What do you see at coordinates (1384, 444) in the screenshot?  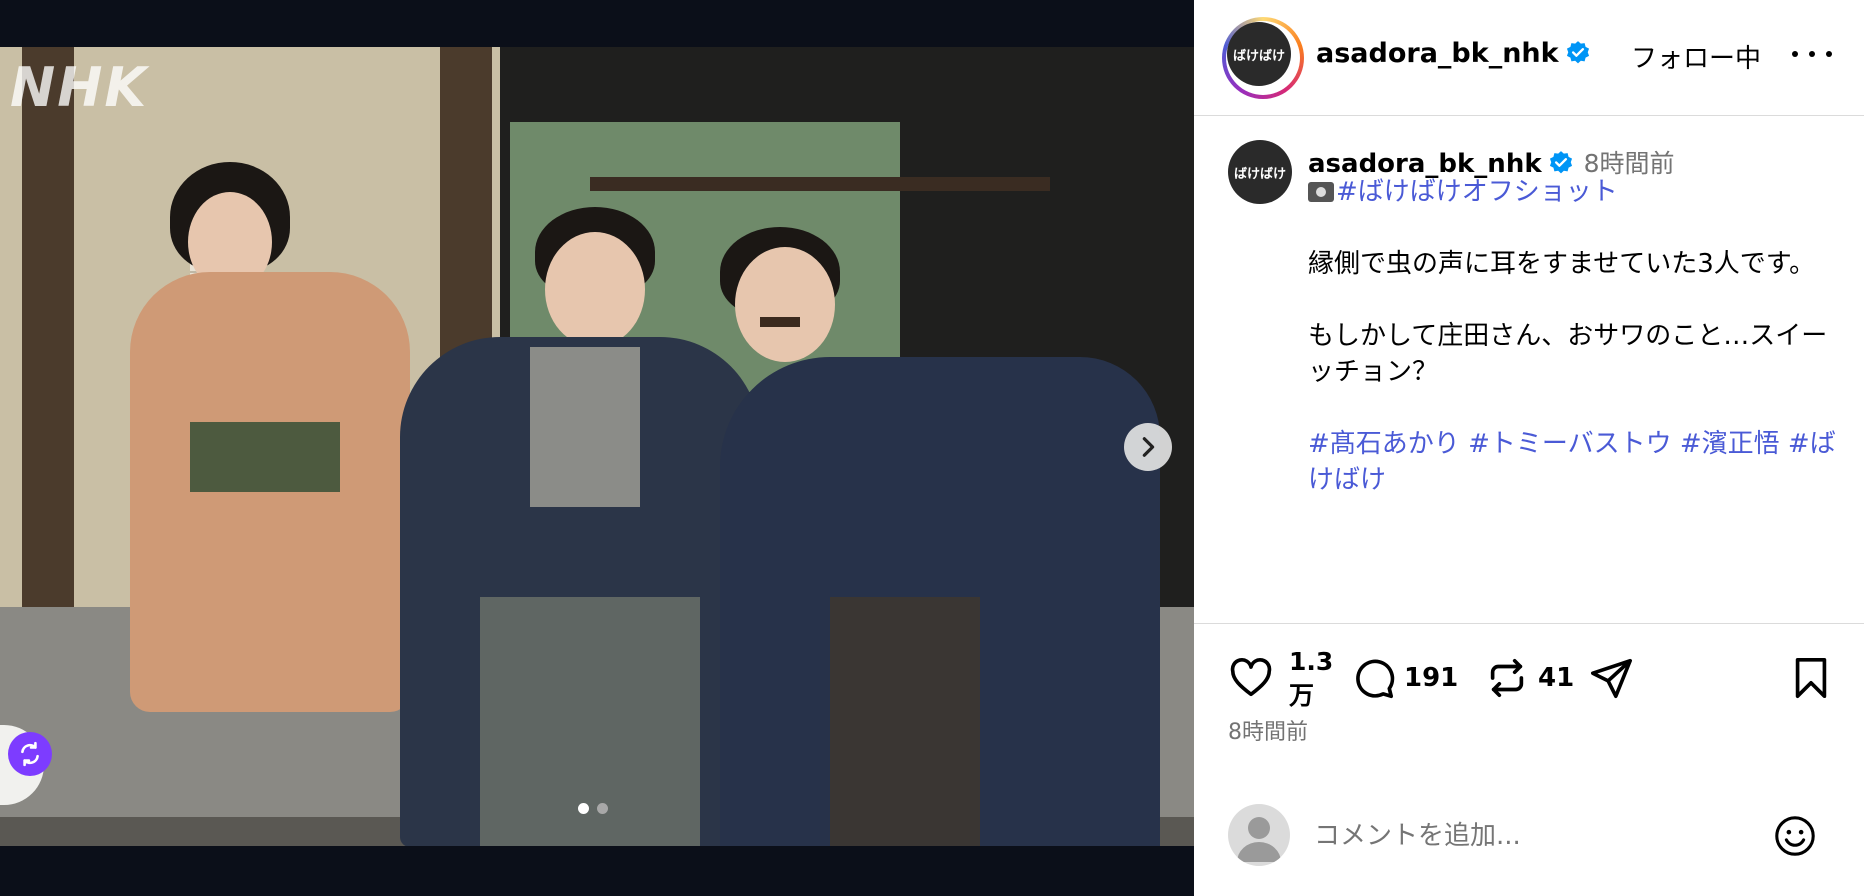 I see `hashtag-link: #髙石あかり` at bounding box center [1384, 444].